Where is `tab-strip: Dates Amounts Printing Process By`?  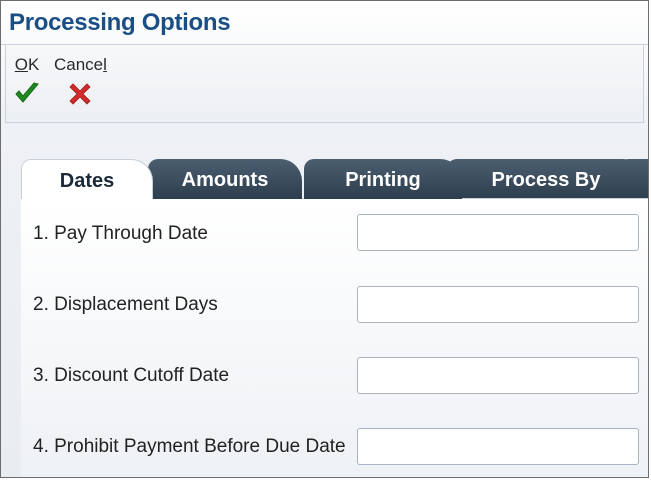 tab-strip: Dates Amounts Printing Process By is located at coordinates (334, 179).